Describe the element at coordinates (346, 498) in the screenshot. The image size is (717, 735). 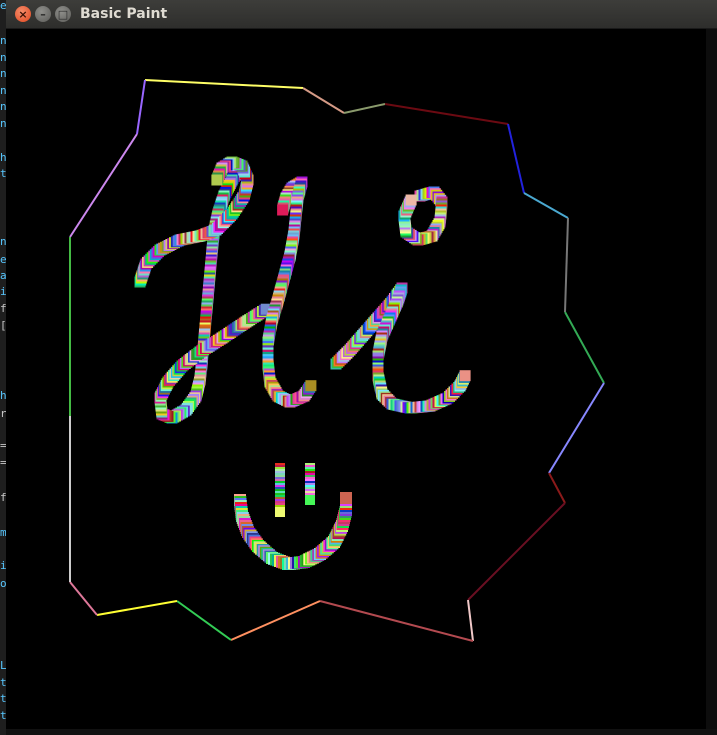
I see `brush-dab-mouth` at that location.